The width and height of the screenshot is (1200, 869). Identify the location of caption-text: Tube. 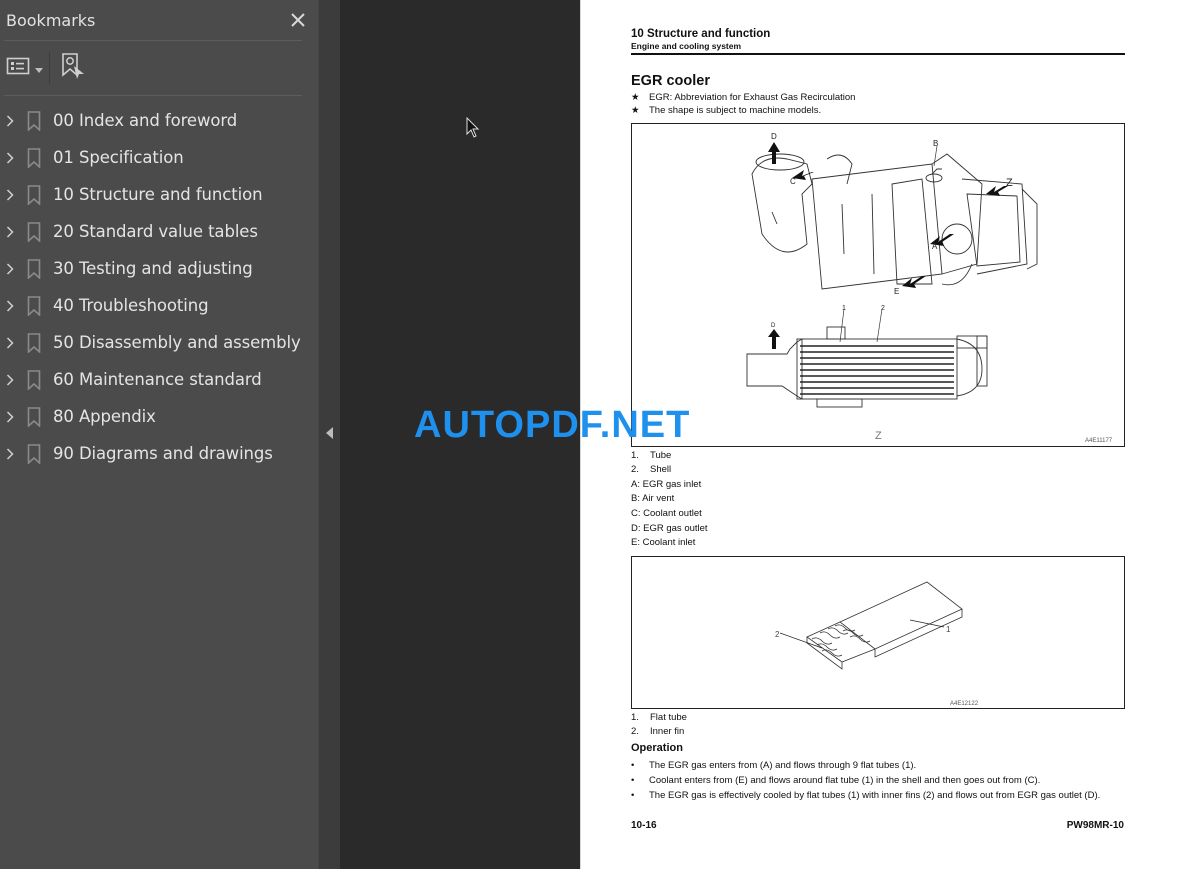
(661, 455).